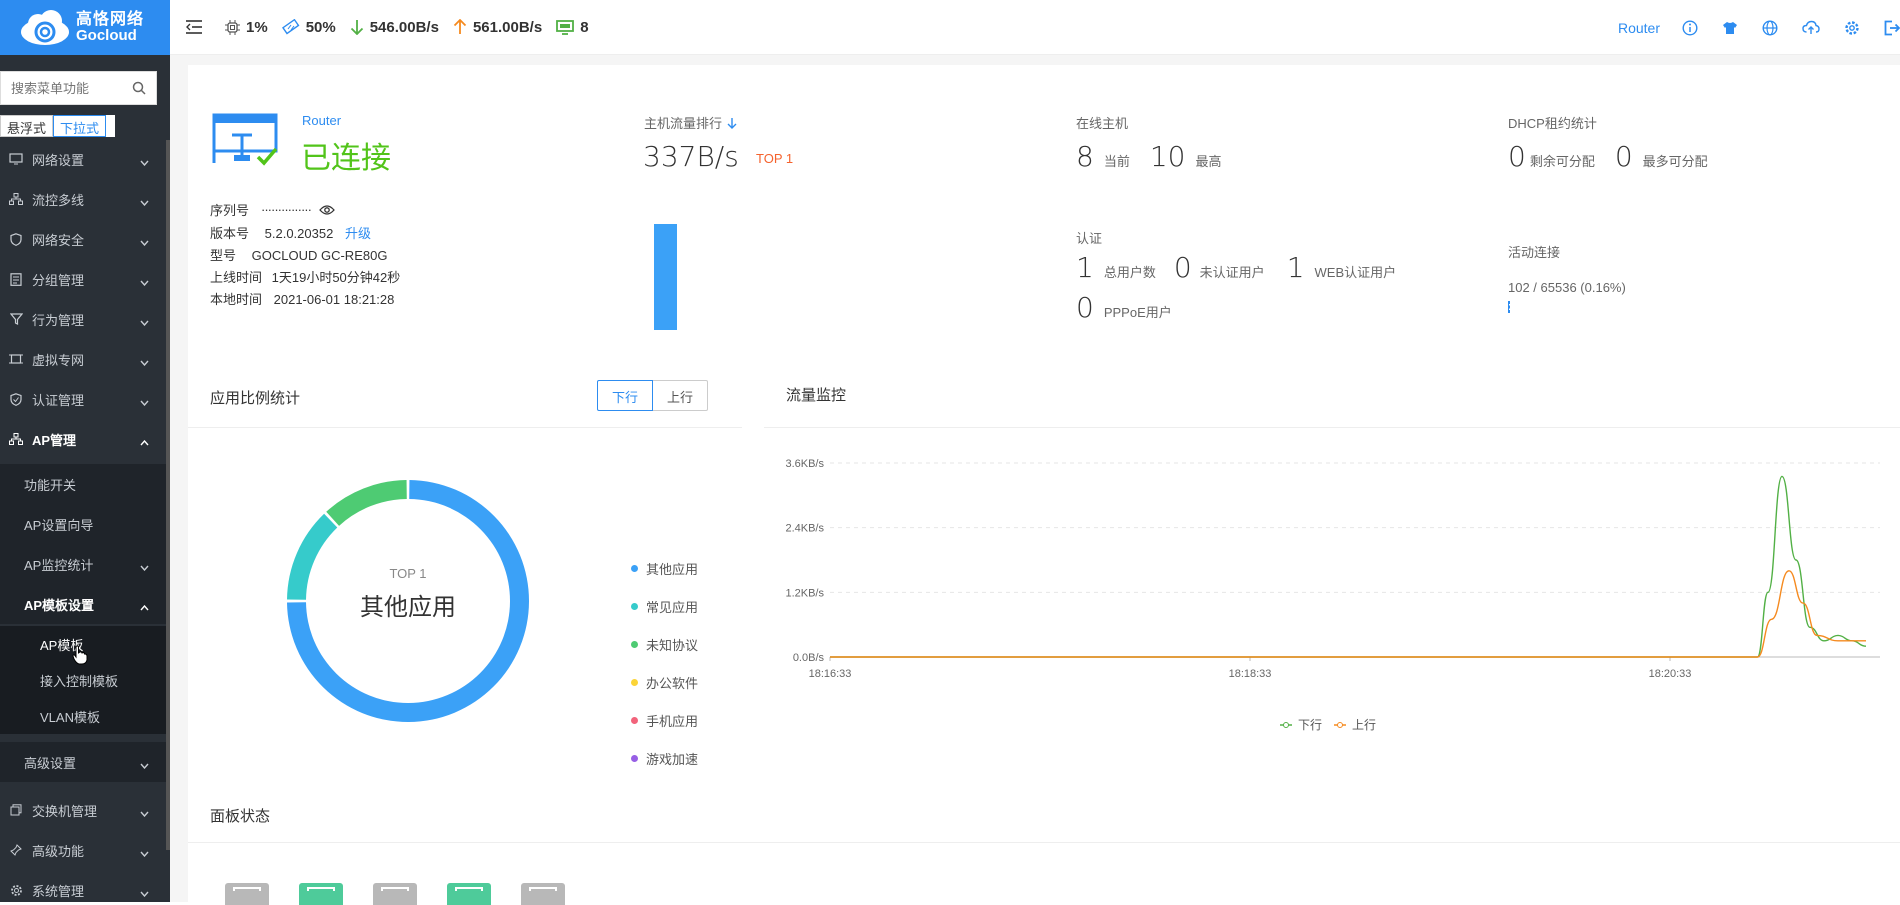 This screenshot has height=905, width=1900. What do you see at coordinates (79, 681) in the screenshot?
I see `menu-label: 接入控制模板` at bounding box center [79, 681].